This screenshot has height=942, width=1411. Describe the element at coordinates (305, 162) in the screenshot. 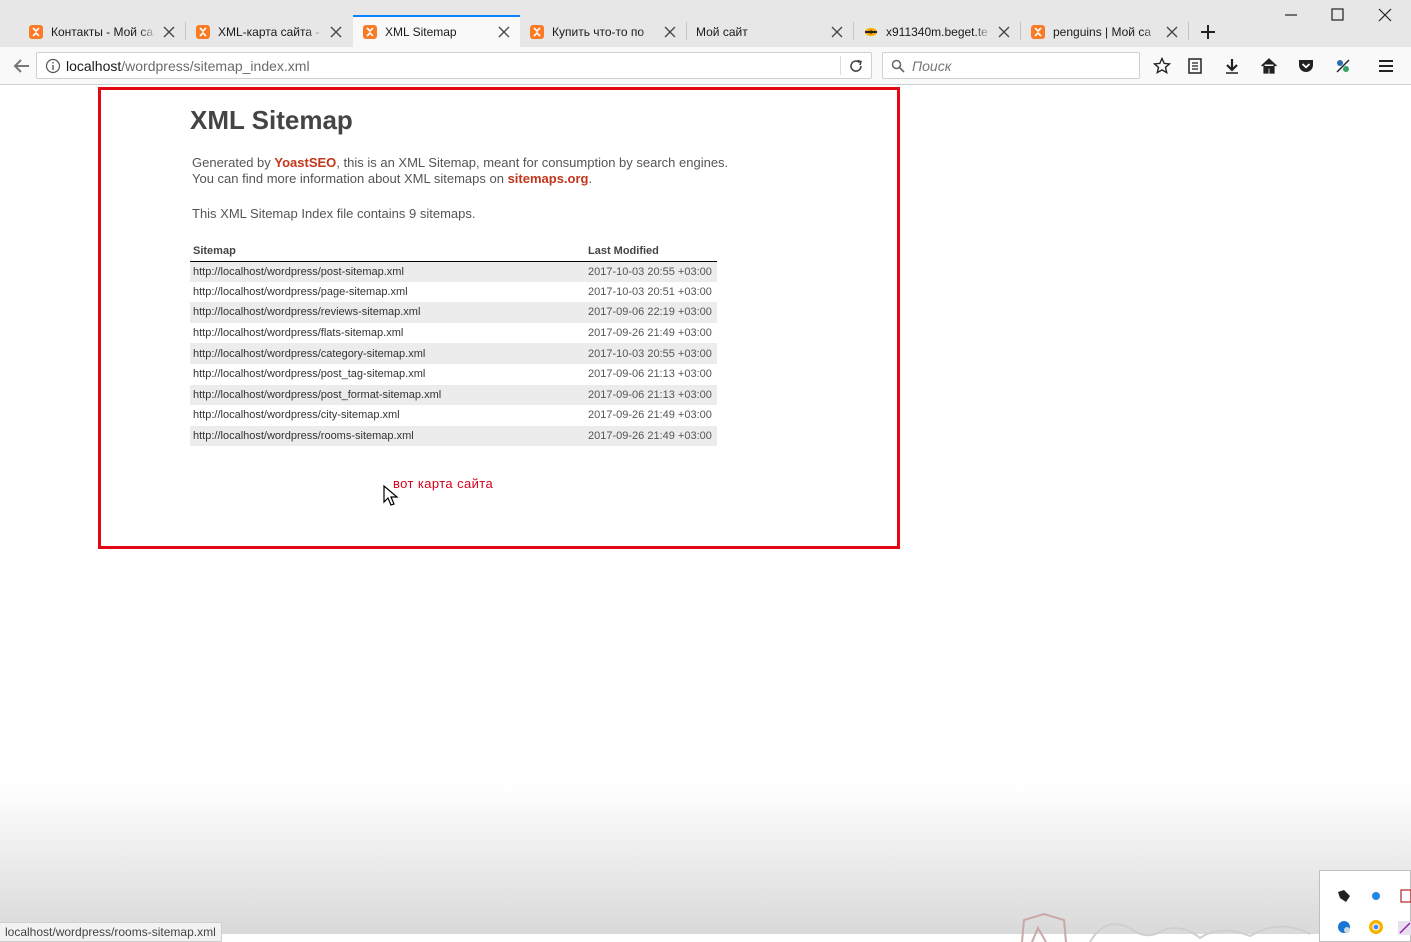

I see `yoastseo-link: YoastSEO` at that location.